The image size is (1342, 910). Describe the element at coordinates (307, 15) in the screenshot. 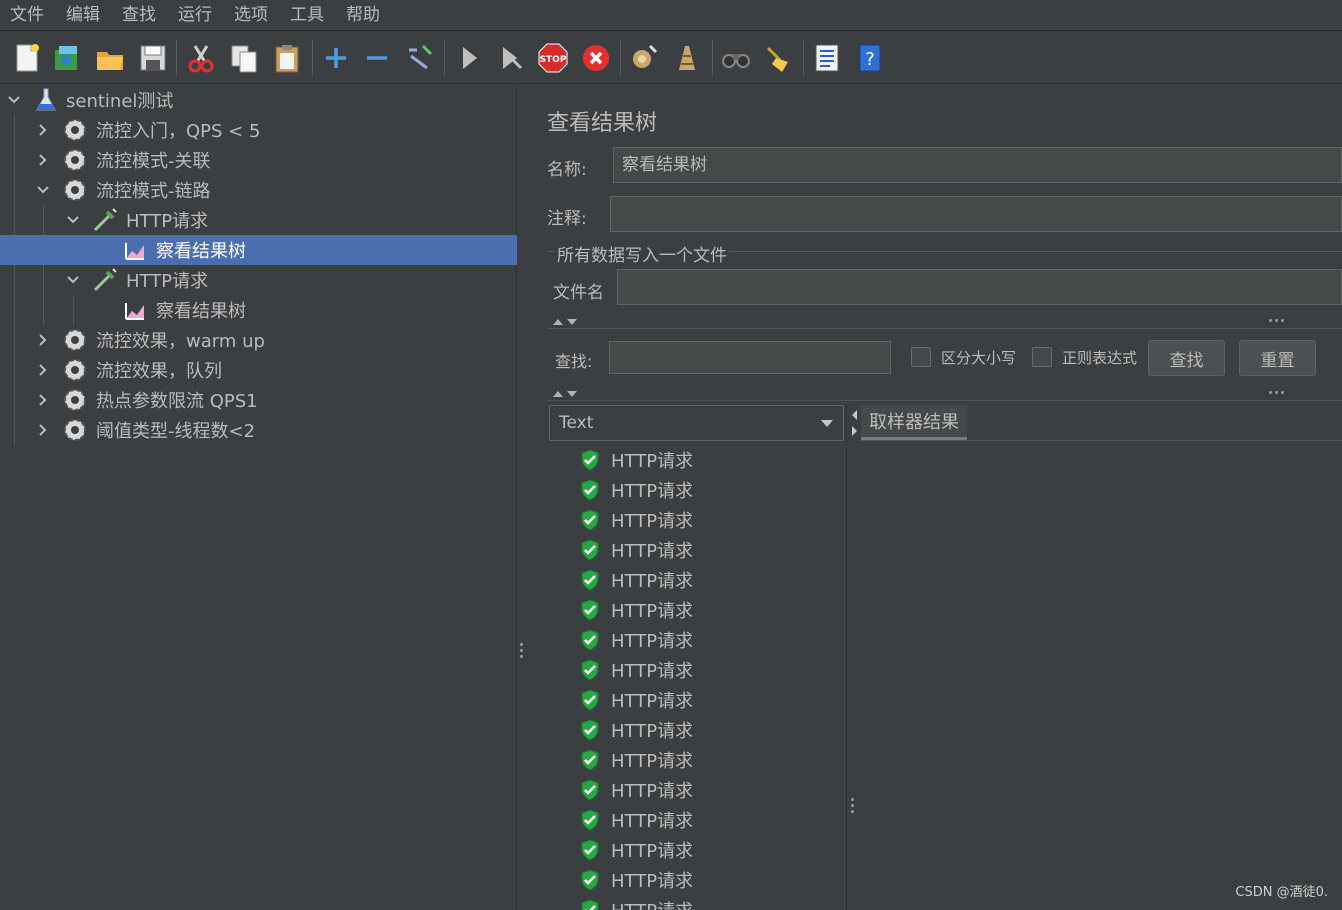

I see `menu-tools: 工具` at that location.